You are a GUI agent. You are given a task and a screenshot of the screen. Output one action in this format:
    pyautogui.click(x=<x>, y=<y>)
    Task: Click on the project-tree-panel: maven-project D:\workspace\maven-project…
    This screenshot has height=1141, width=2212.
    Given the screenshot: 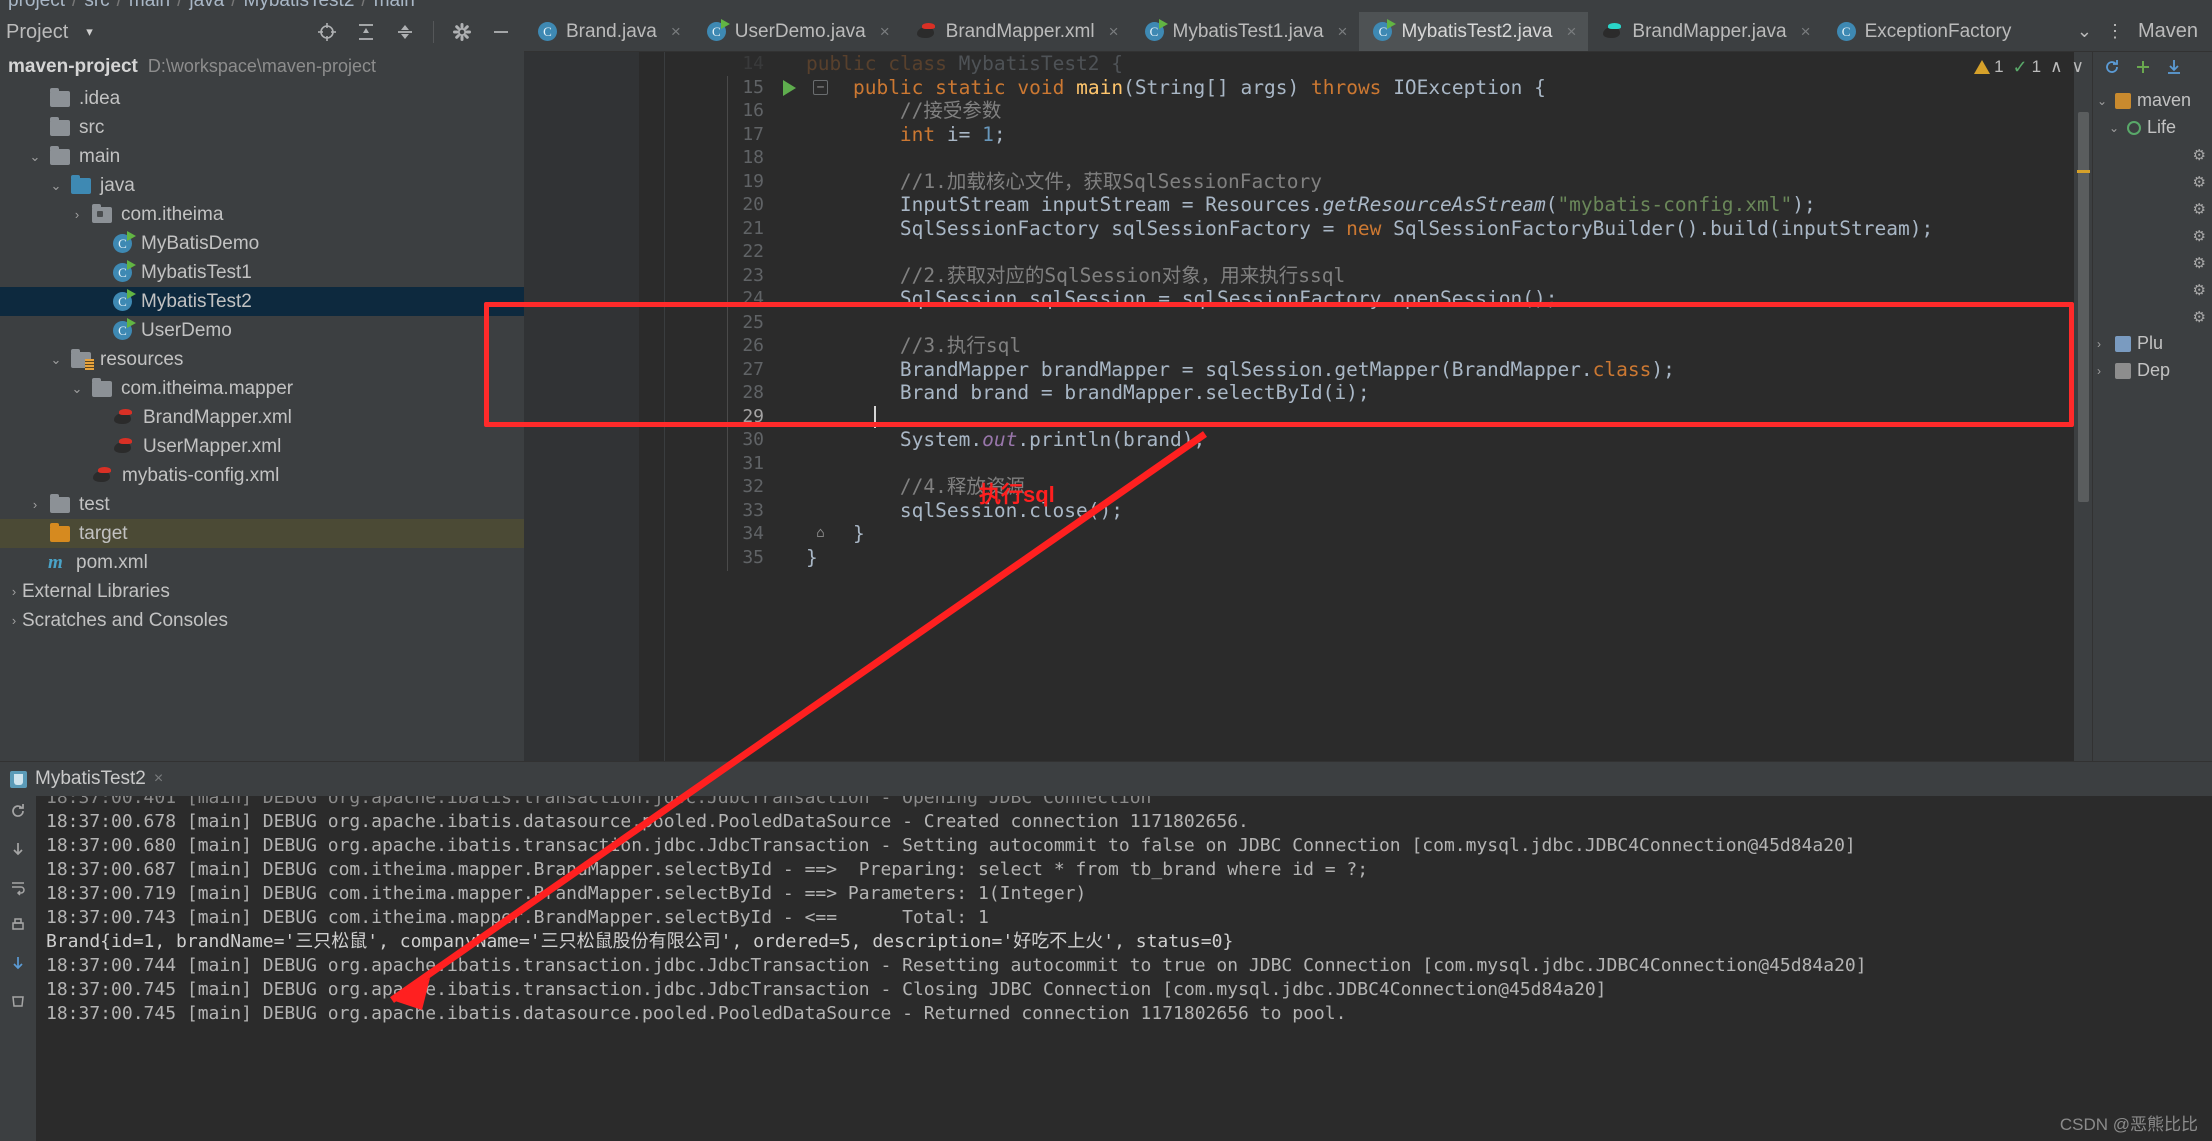 What is the action you would take?
    pyautogui.click(x=262, y=406)
    